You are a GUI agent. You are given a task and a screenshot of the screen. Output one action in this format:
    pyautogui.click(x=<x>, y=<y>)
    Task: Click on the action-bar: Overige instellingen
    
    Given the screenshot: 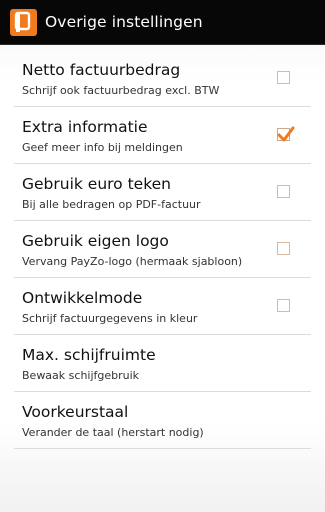 What is the action you would take?
    pyautogui.click(x=162, y=22)
    